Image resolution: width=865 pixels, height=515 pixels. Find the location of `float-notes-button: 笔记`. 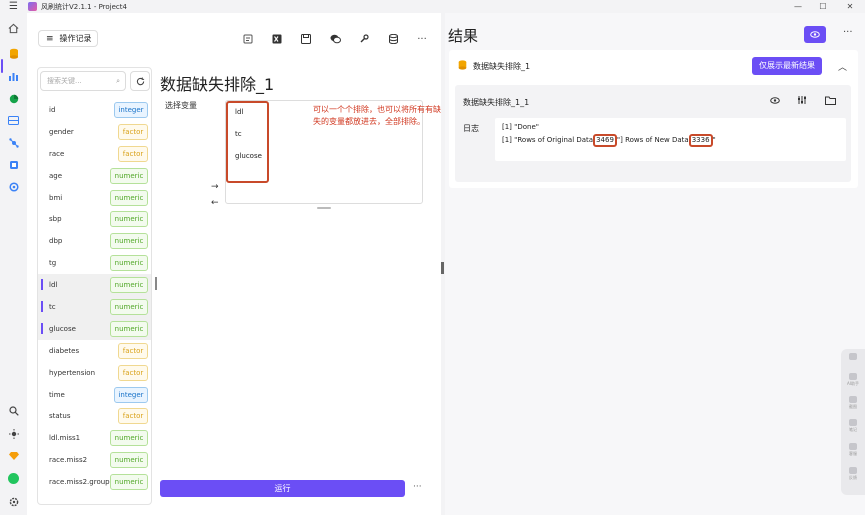

float-notes-button: 笔记 is located at coordinates (853, 426).